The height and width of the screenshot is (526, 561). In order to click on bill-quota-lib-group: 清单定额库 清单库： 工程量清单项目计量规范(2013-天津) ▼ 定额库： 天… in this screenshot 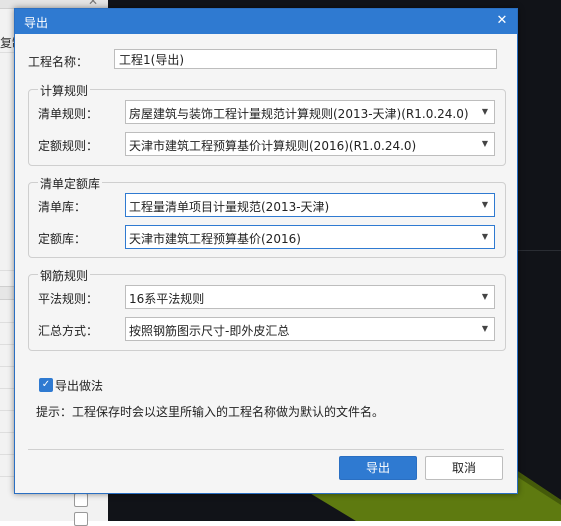, I will do `click(267, 216)`.